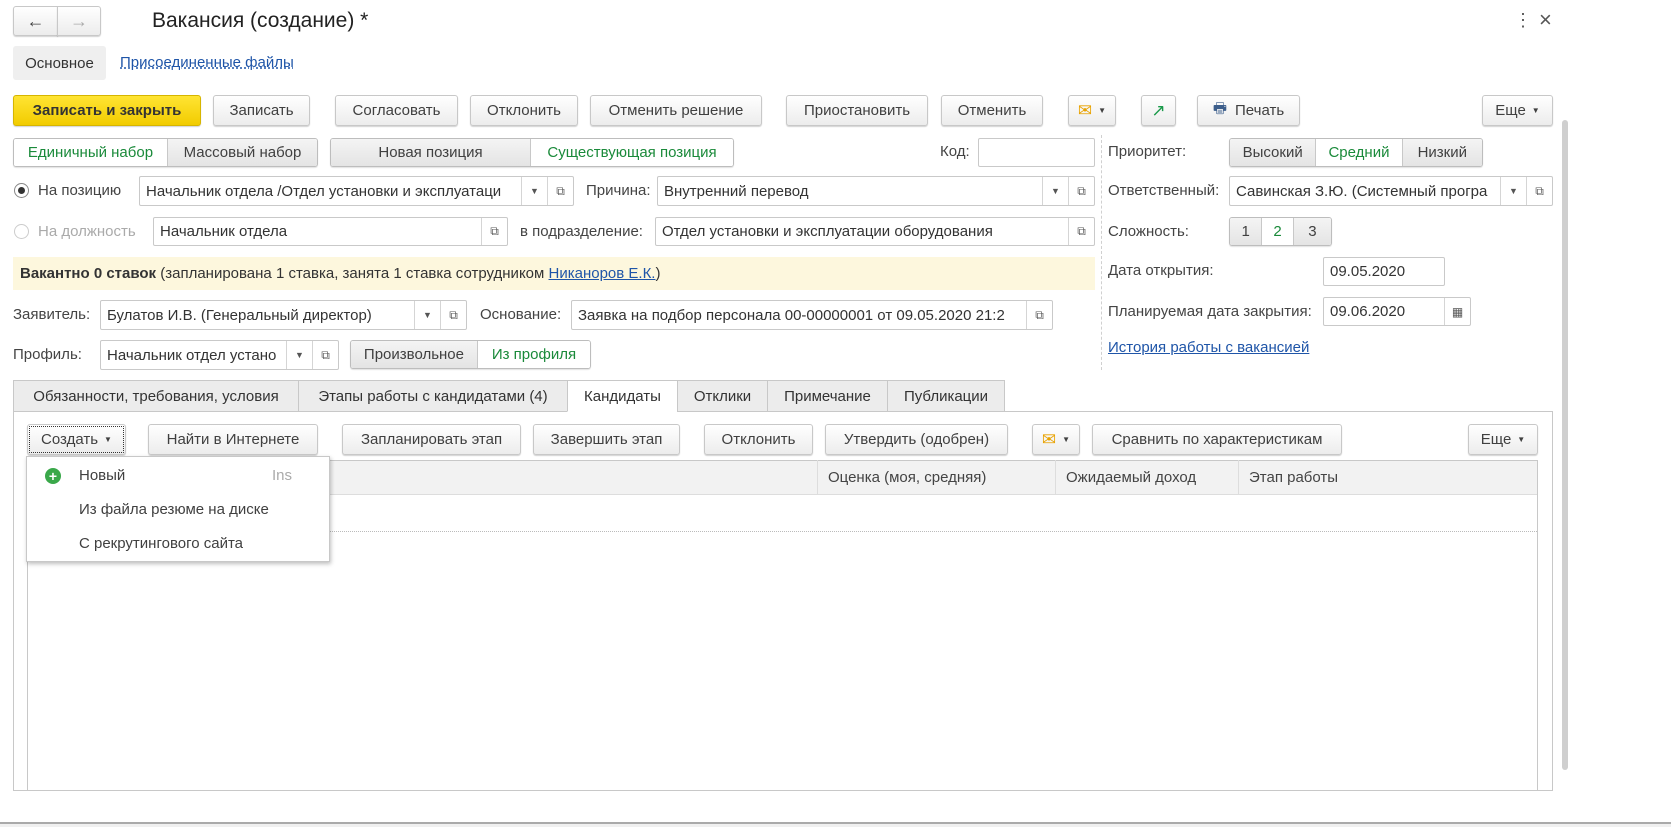 The height and width of the screenshot is (827, 1671). Describe the element at coordinates (283, 315) in the screenshot. I see `applicant-field: Булатов И.В. (Генеральный директор) ▼ ⧉` at that location.